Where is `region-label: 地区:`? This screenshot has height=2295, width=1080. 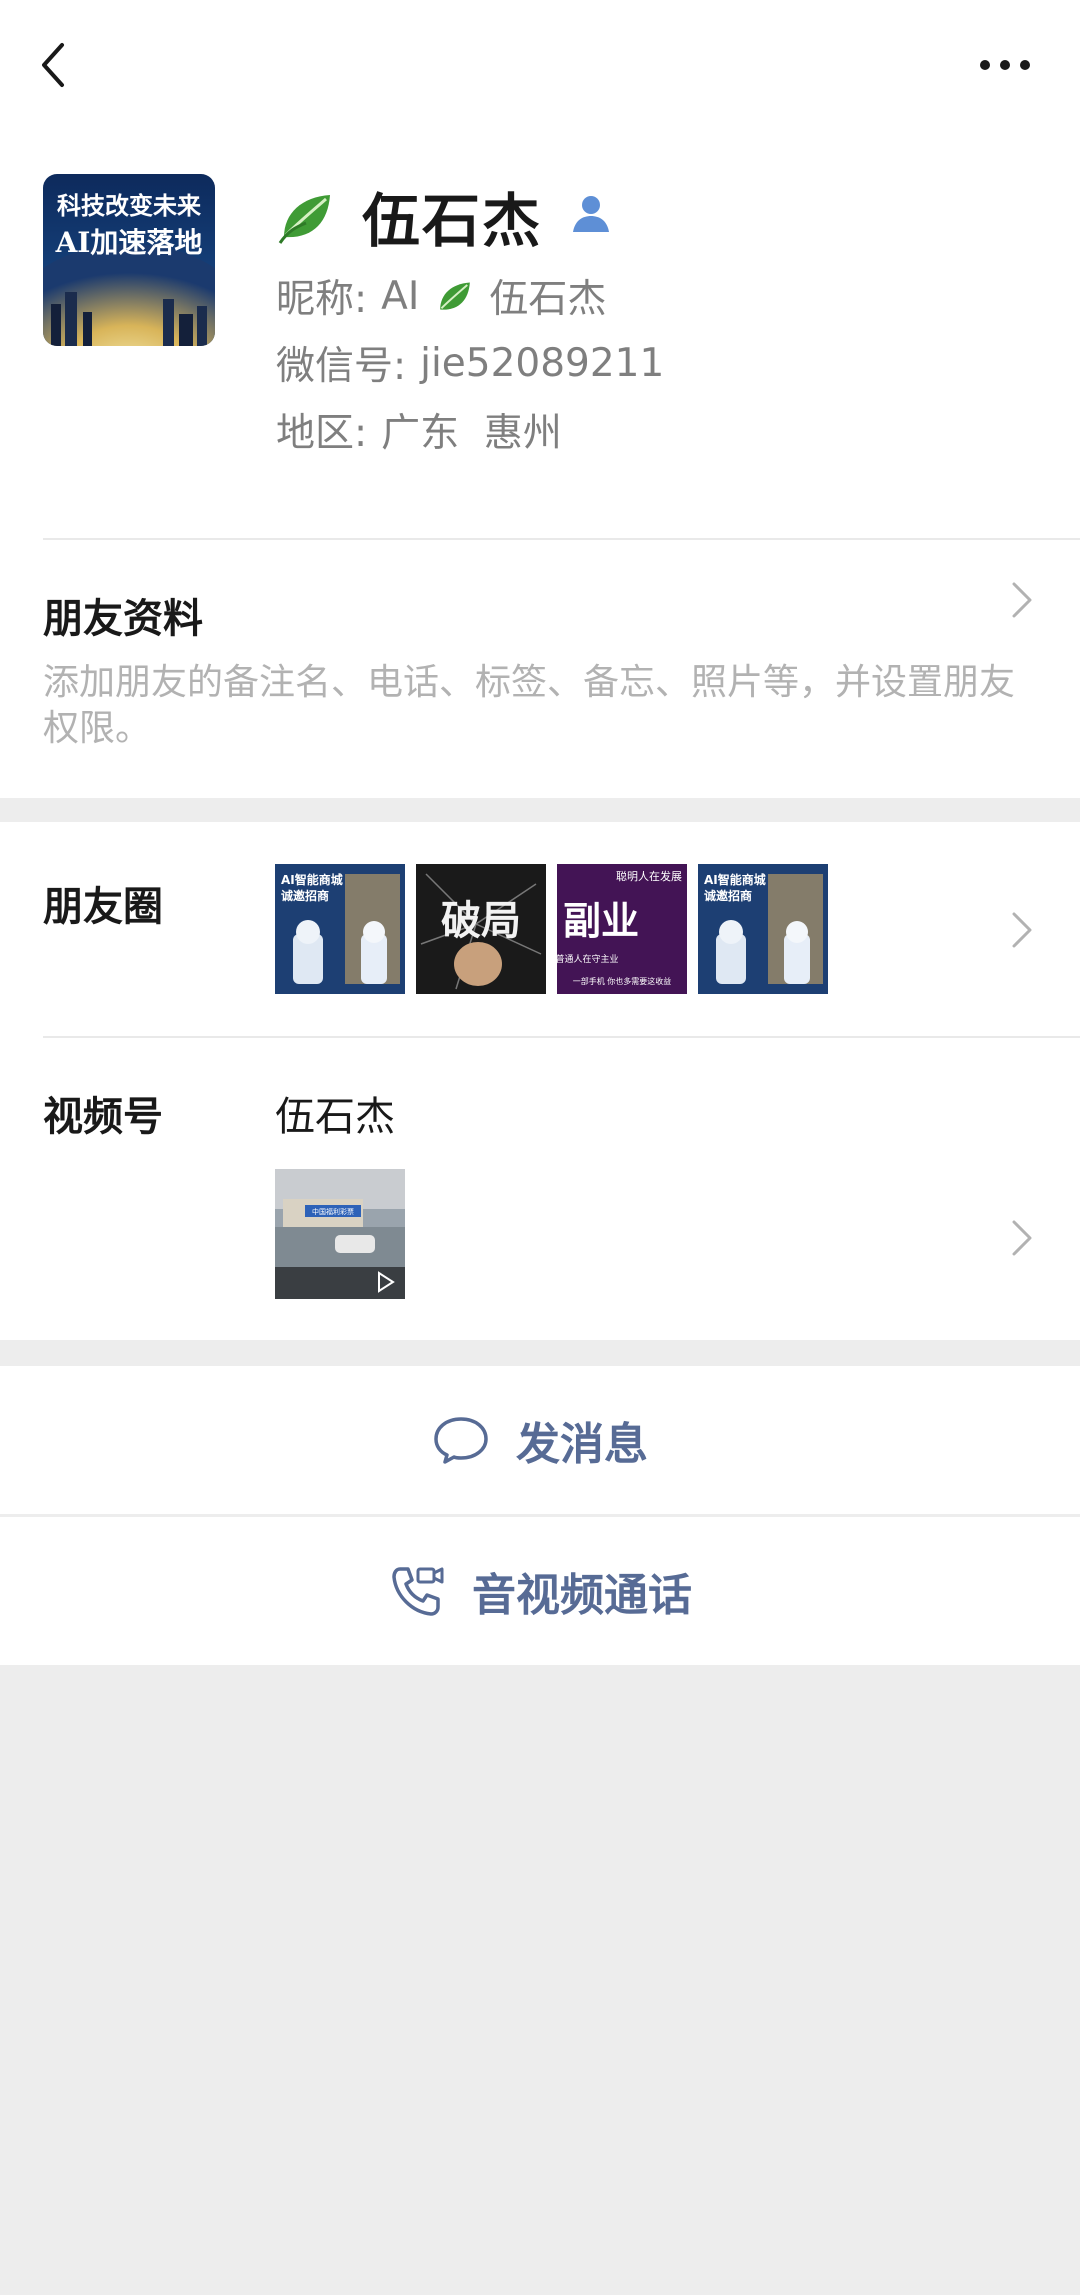
region-label: 地区: is located at coordinates (322, 433).